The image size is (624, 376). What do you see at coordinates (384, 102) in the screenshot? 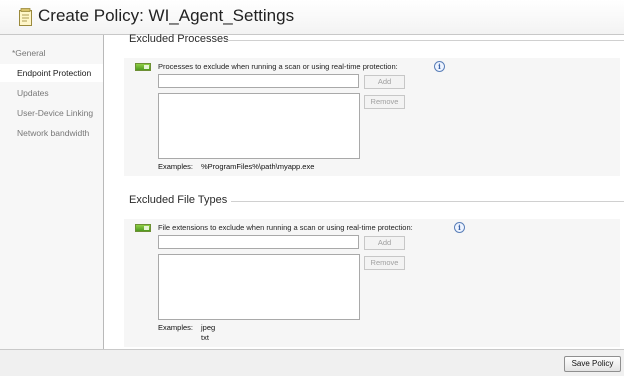
I see `remove-process-button: Remove` at bounding box center [384, 102].